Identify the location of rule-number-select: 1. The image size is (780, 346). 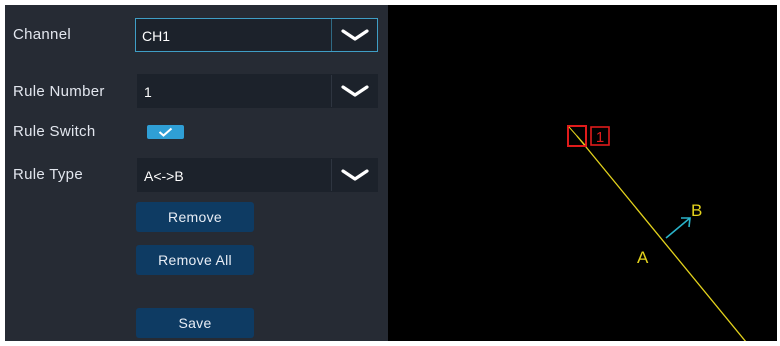
(257, 91).